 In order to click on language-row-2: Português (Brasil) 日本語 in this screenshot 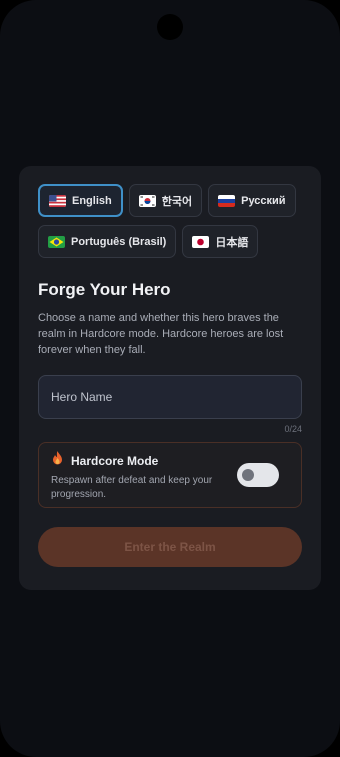, I will do `click(170, 241)`.